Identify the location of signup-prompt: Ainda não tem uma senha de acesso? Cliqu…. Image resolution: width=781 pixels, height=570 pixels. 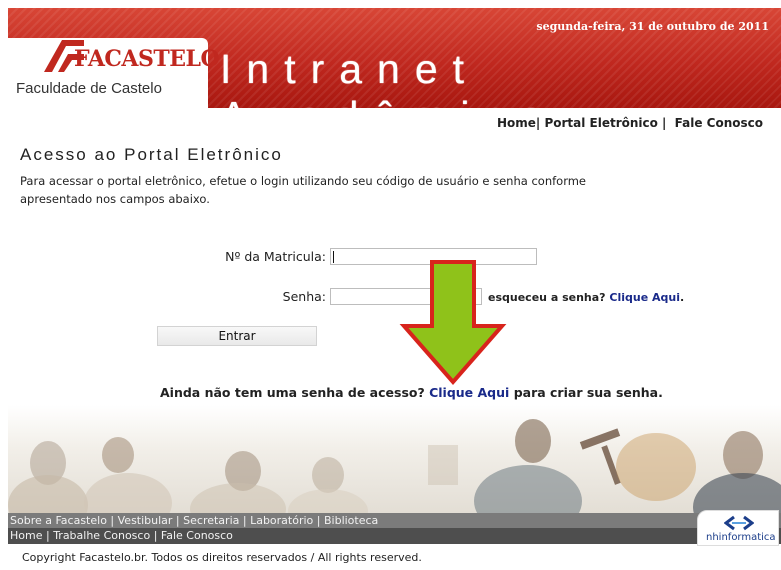
(411, 392).